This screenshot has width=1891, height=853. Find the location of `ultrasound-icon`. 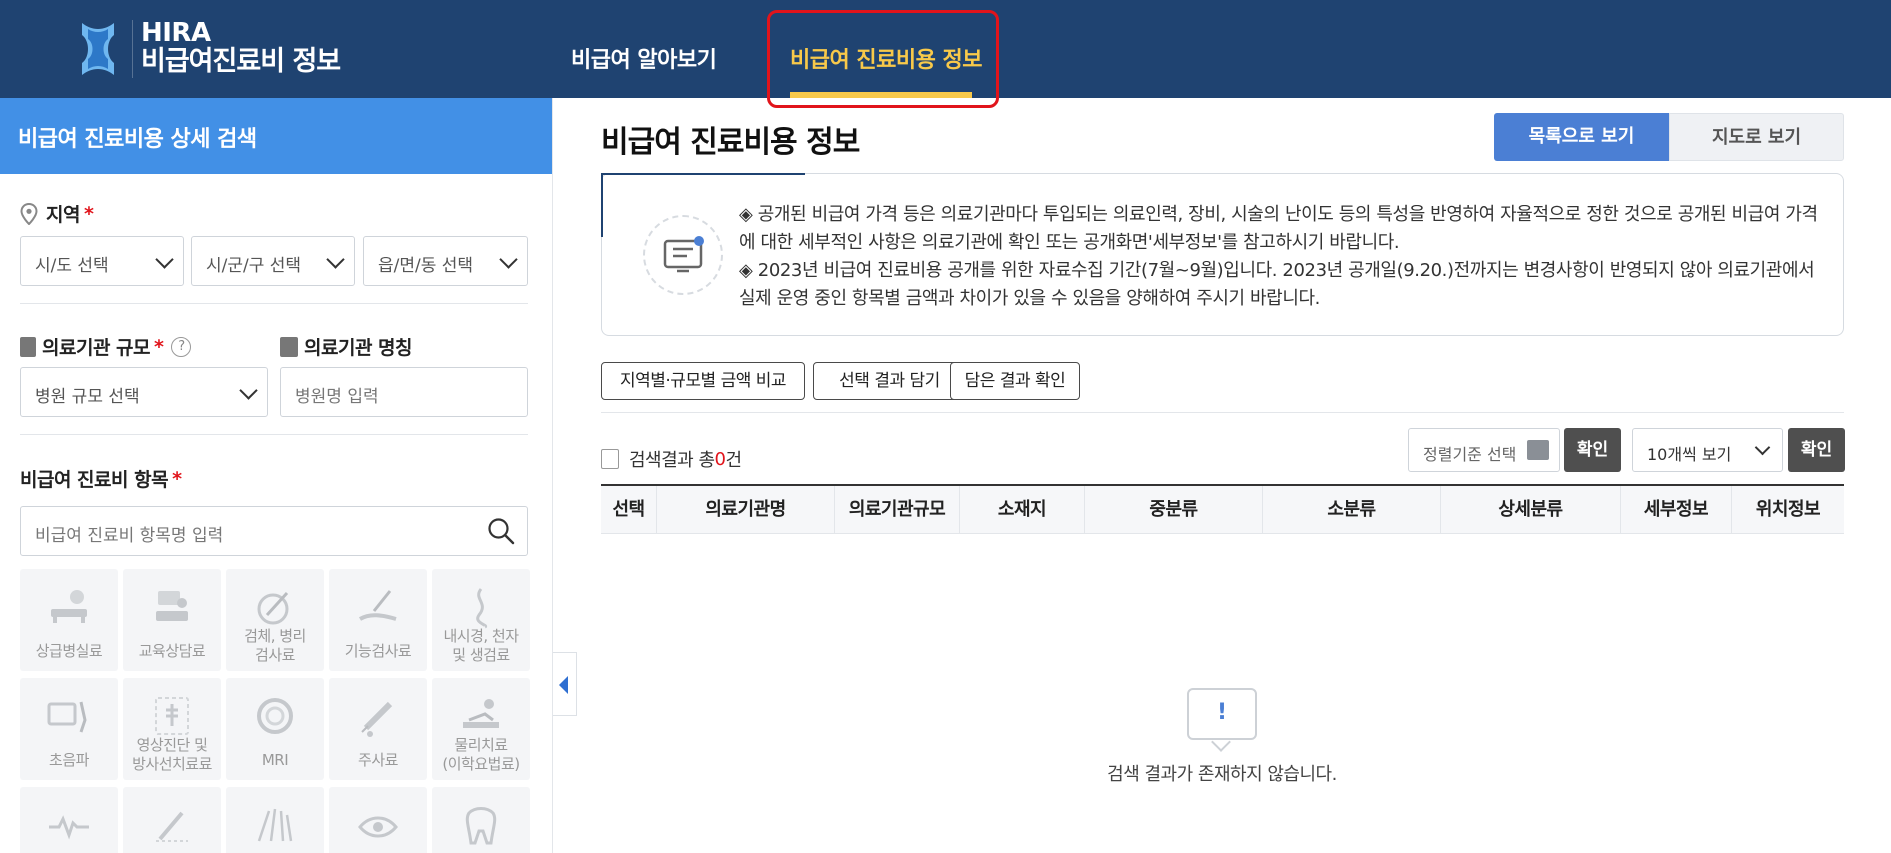

ultrasound-icon is located at coordinates (67, 717).